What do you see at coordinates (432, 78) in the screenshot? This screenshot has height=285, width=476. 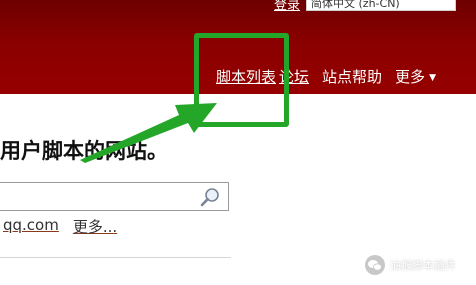 I see `chevron-down-icon: ▼` at bounding box center [432, 78].